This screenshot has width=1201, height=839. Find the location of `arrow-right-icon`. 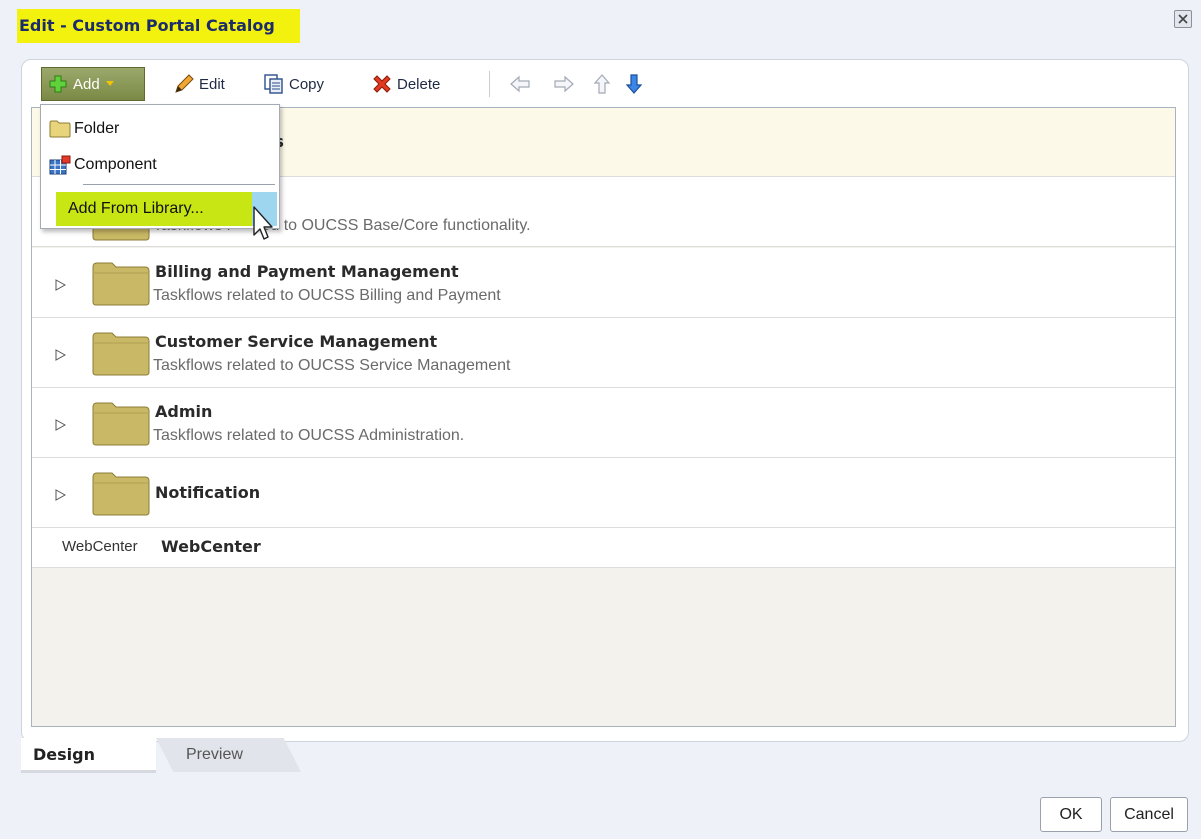

arrow-right-icon is located at coordinates (564, 84).